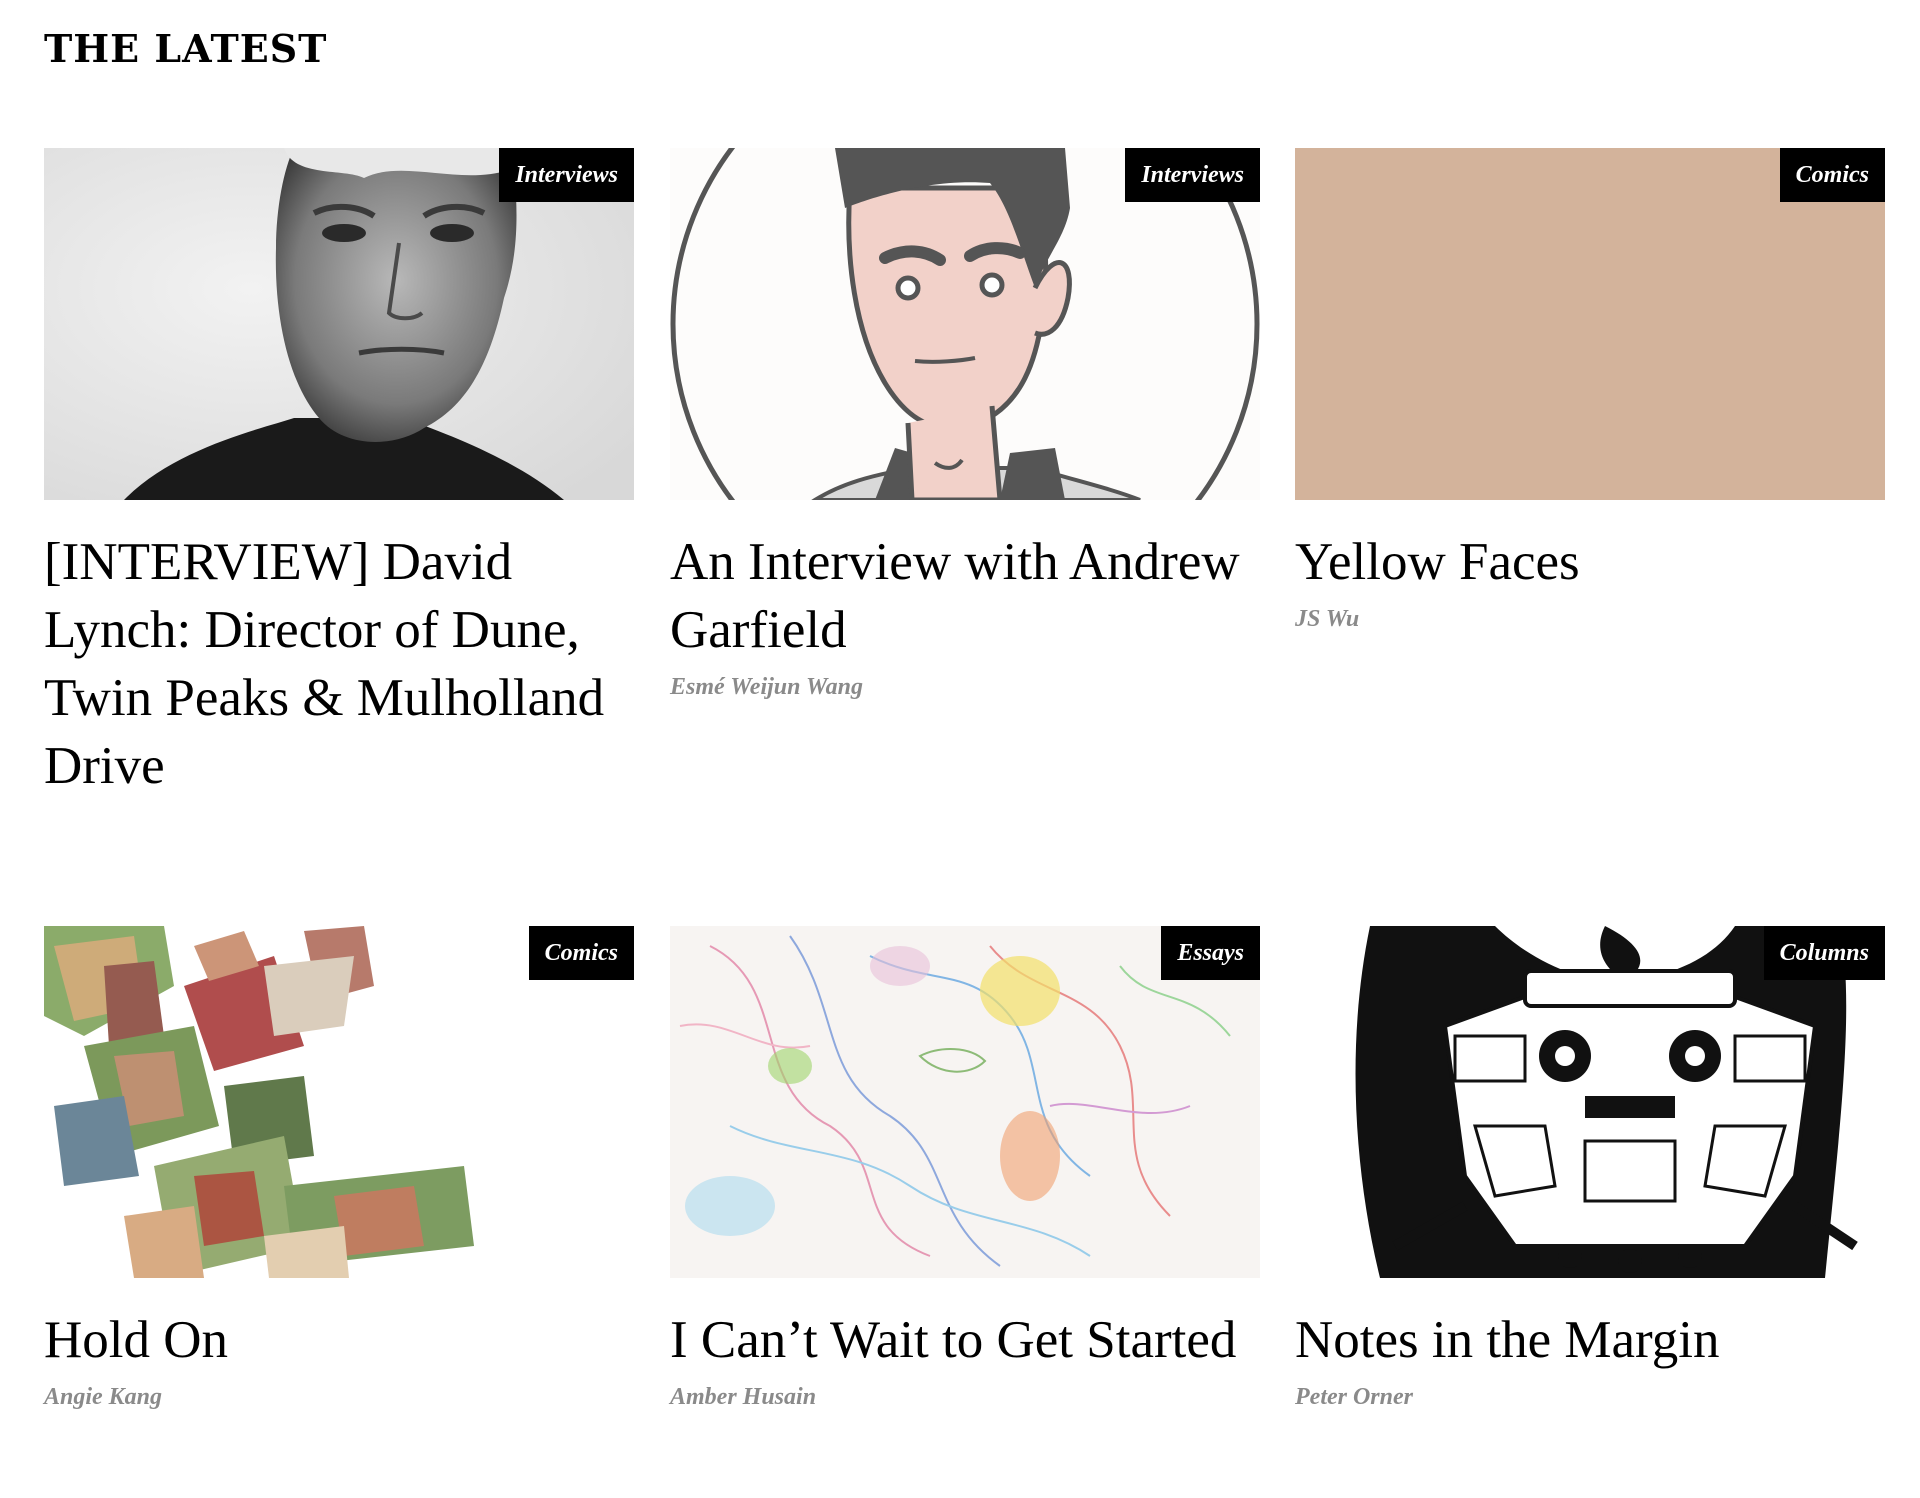  I want to click on article-author: Esmé Weijun Wang, so click(965, 687).